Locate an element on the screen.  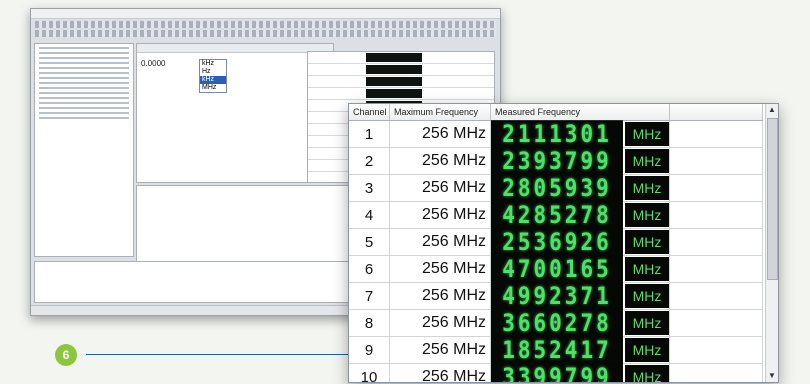
callout-badge: 6 is located at coordinates (66, 355).